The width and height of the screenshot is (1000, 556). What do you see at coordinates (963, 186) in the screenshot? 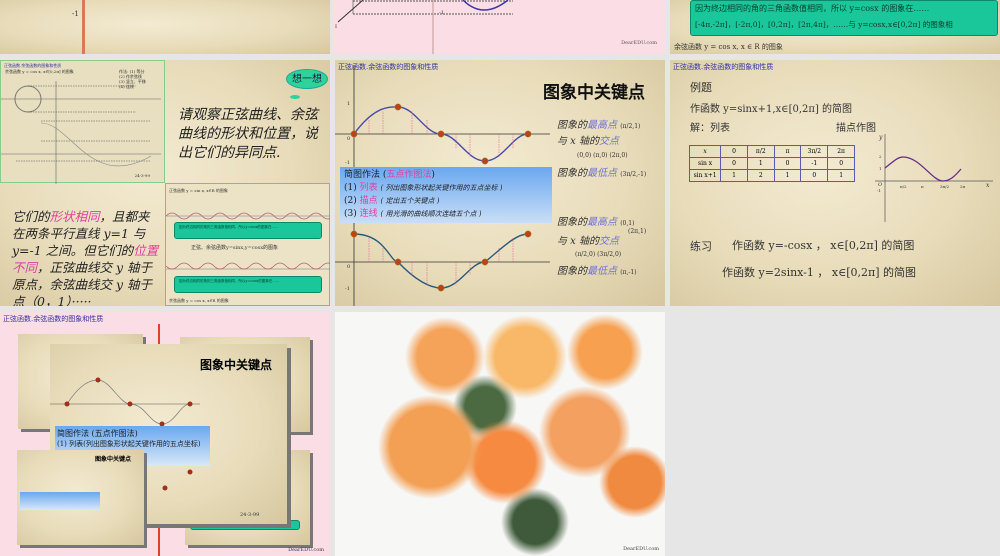
I see `x-tick: 2π` at bounding box center [963, 186].